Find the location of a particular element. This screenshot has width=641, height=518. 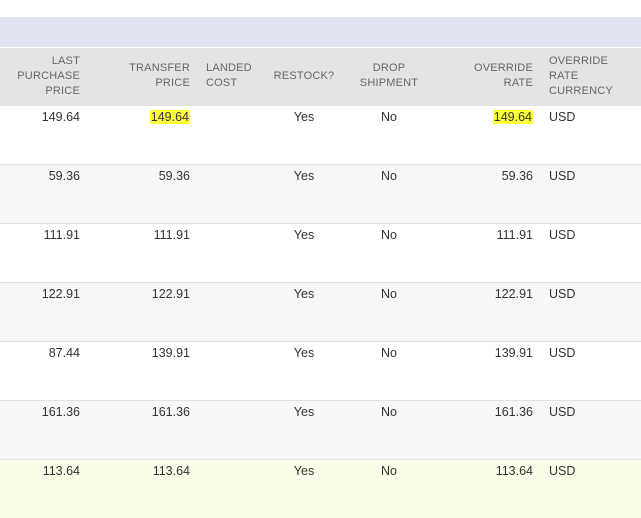

table-row: 87.44 139.91 Yes No 139.91 USD is located at coordinates (320, 370).